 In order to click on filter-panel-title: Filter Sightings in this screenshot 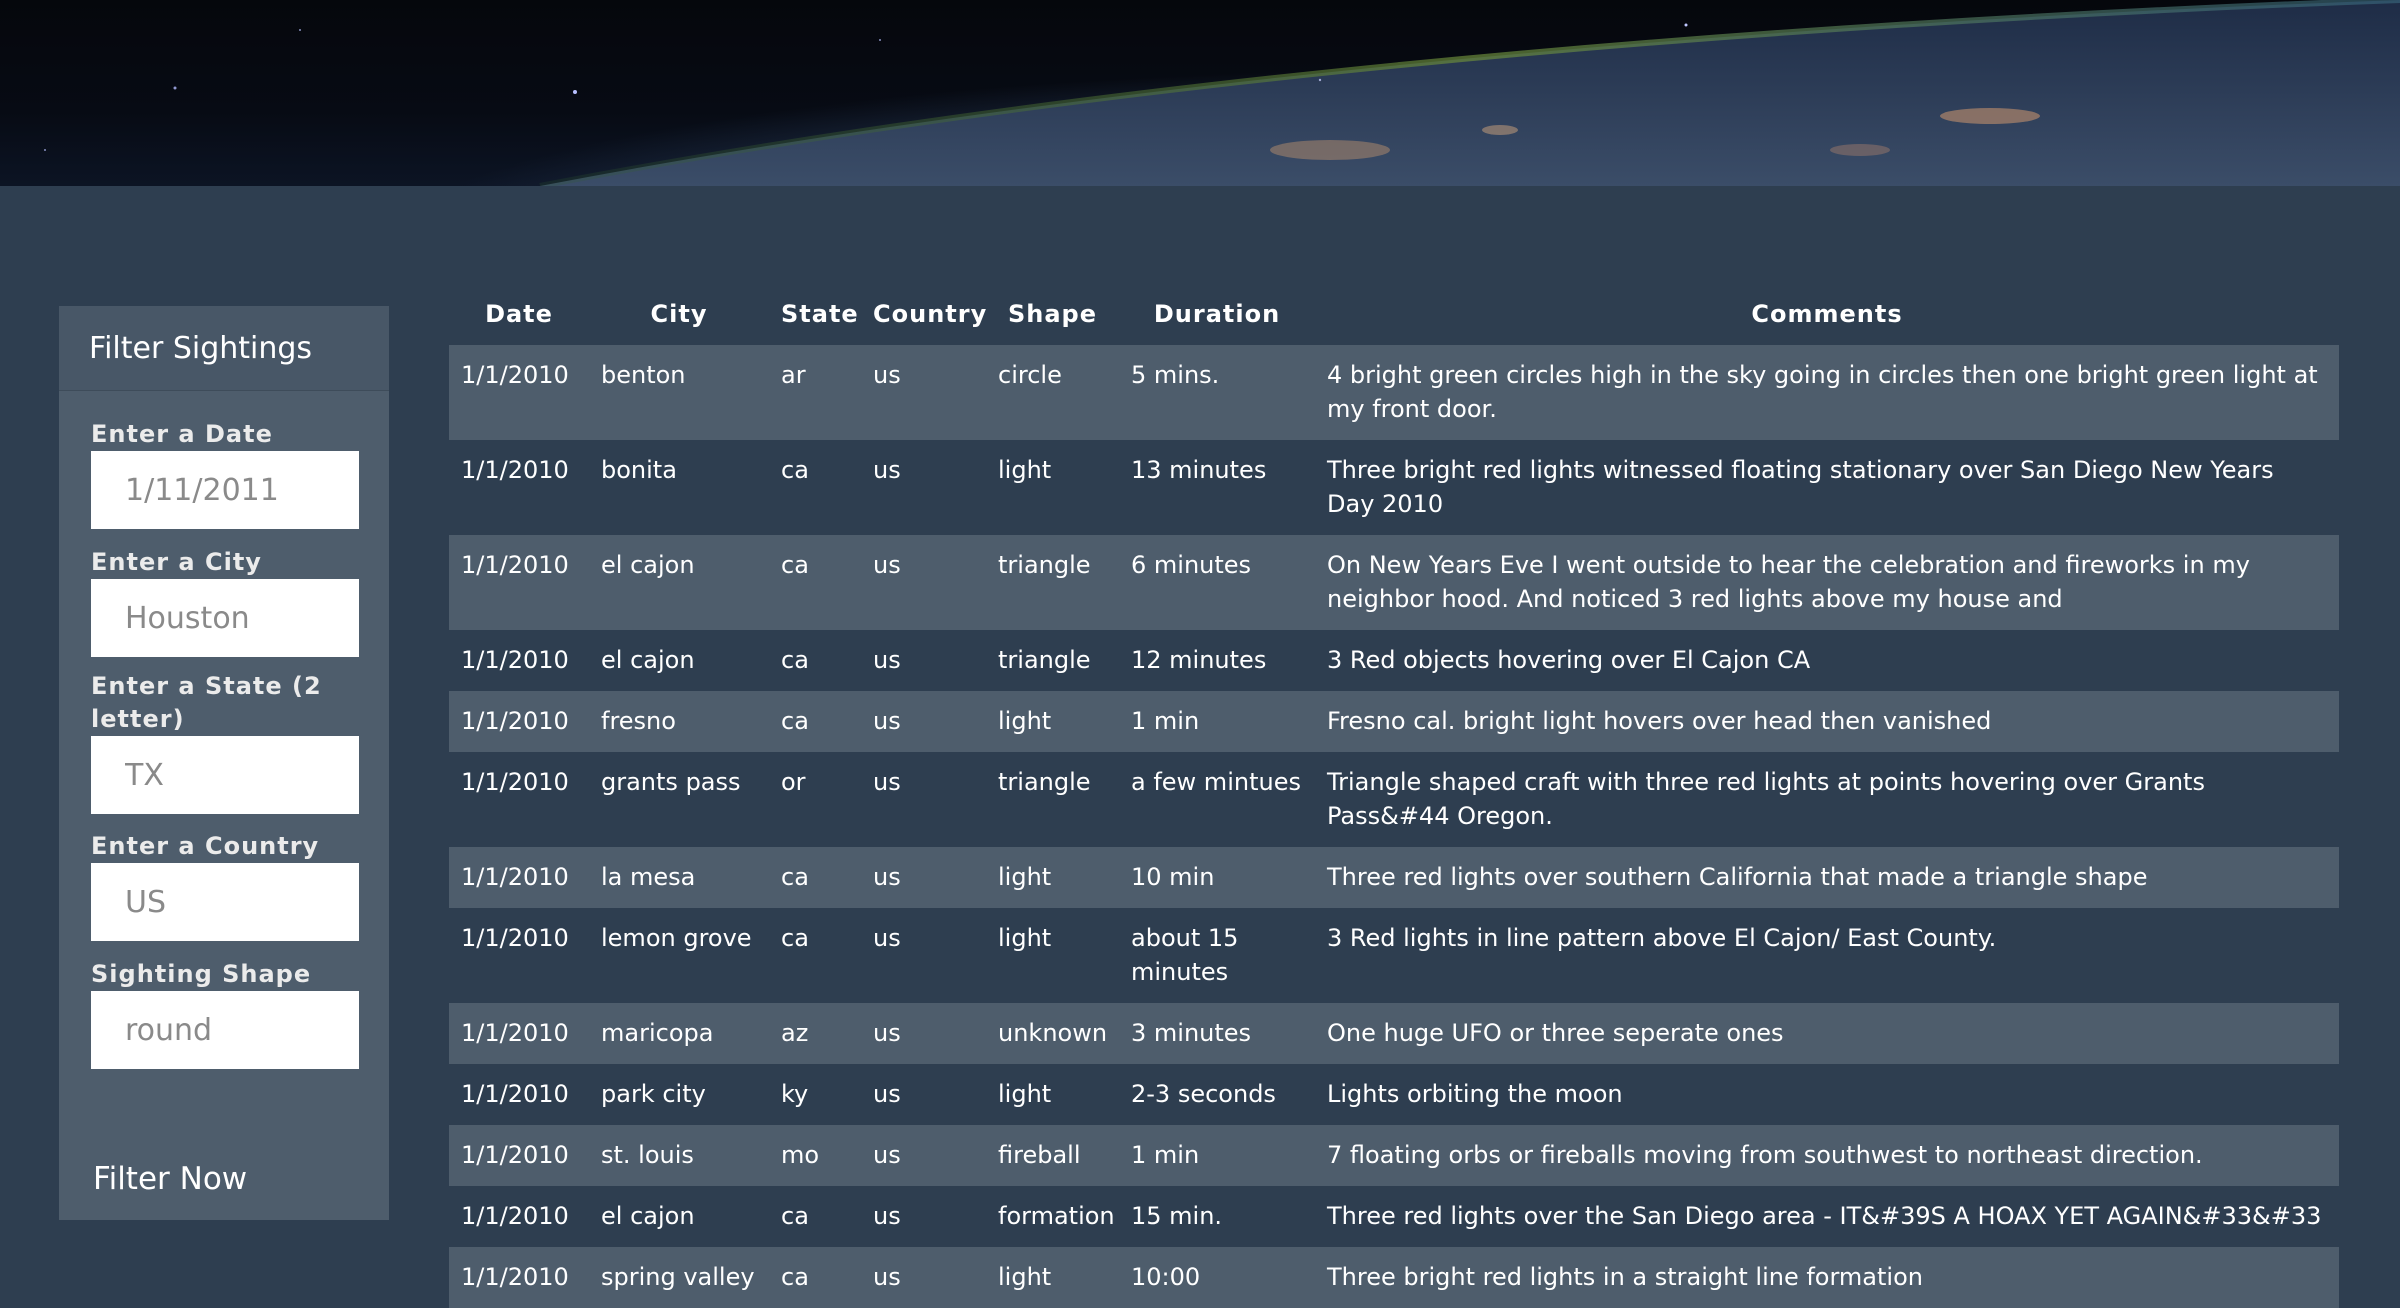, I will do `click(224, 348)`.